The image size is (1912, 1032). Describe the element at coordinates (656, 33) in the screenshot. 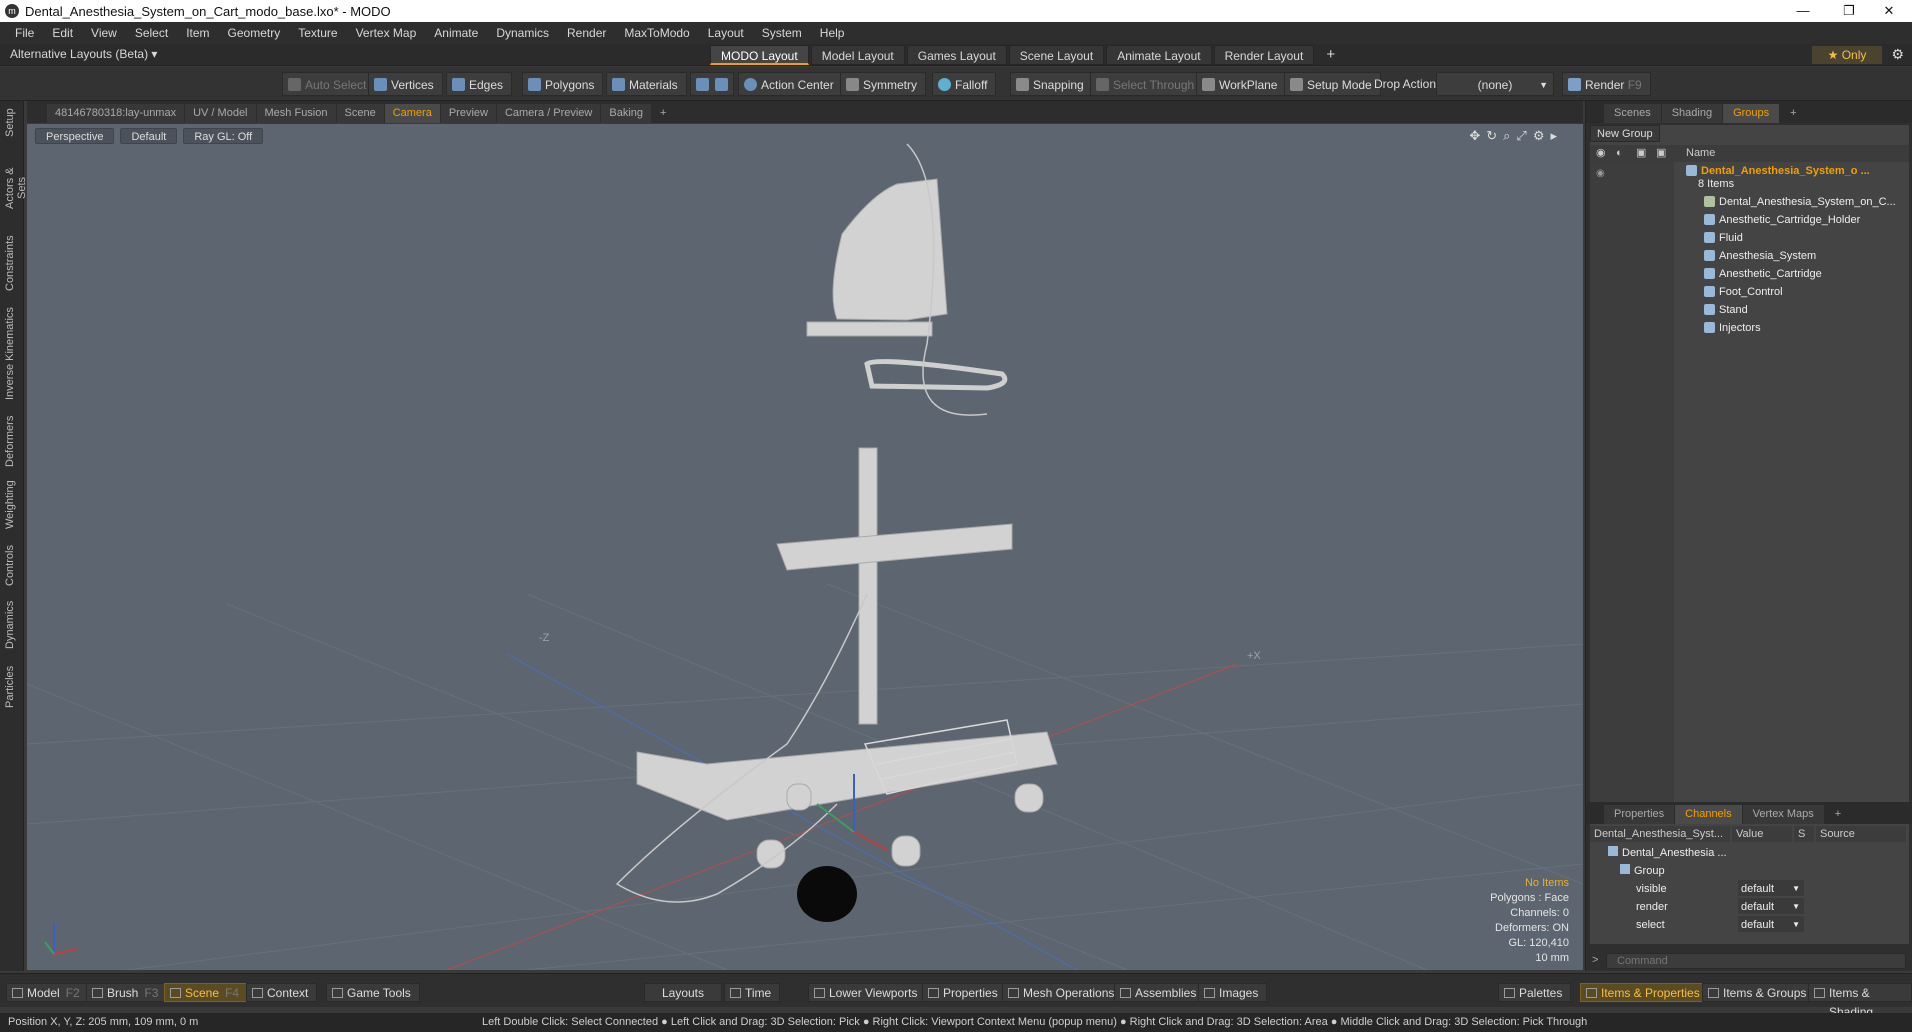

I see `menu-maxtomodo: MaxToModo` at that location.